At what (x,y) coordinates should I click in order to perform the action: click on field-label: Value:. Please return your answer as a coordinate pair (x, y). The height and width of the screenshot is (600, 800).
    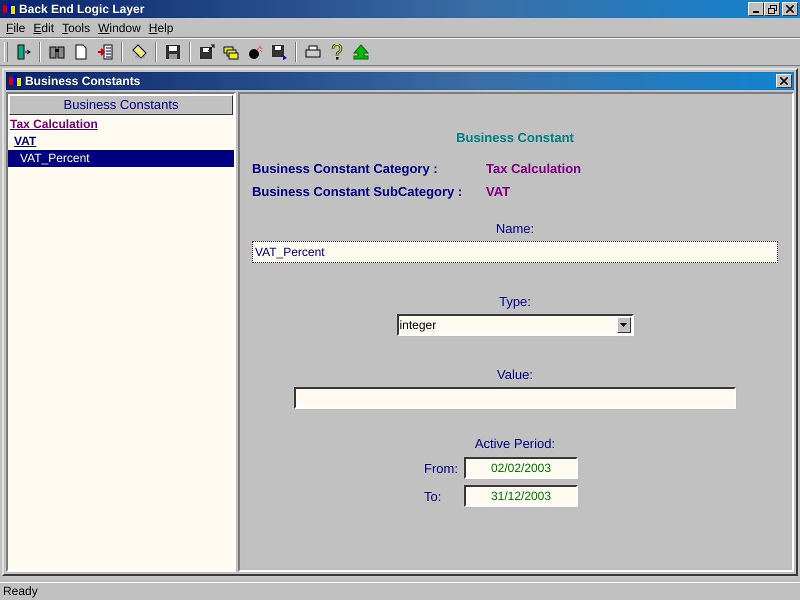
    Looking at the image, I should click on (515, 374).